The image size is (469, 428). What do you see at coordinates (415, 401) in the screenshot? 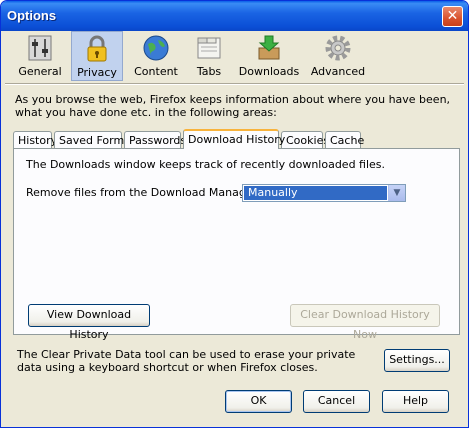
I see `help-button: Help` at bounding box center [415, 401].